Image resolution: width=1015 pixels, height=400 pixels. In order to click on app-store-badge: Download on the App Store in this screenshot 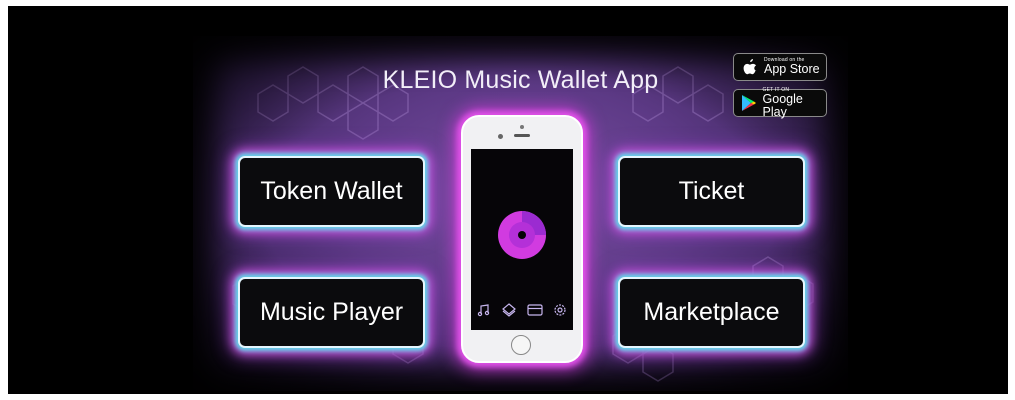, I will do `click(780, 67)`.